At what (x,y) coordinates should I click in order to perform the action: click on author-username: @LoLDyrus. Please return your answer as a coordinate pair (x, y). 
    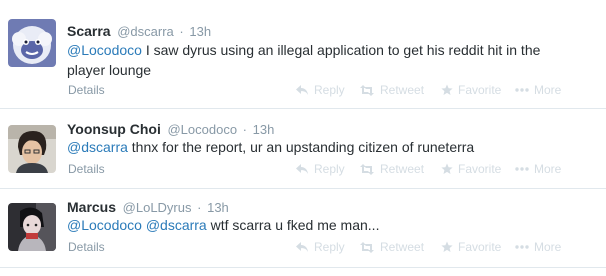
    Looking at the image, I should click on (157, 207).